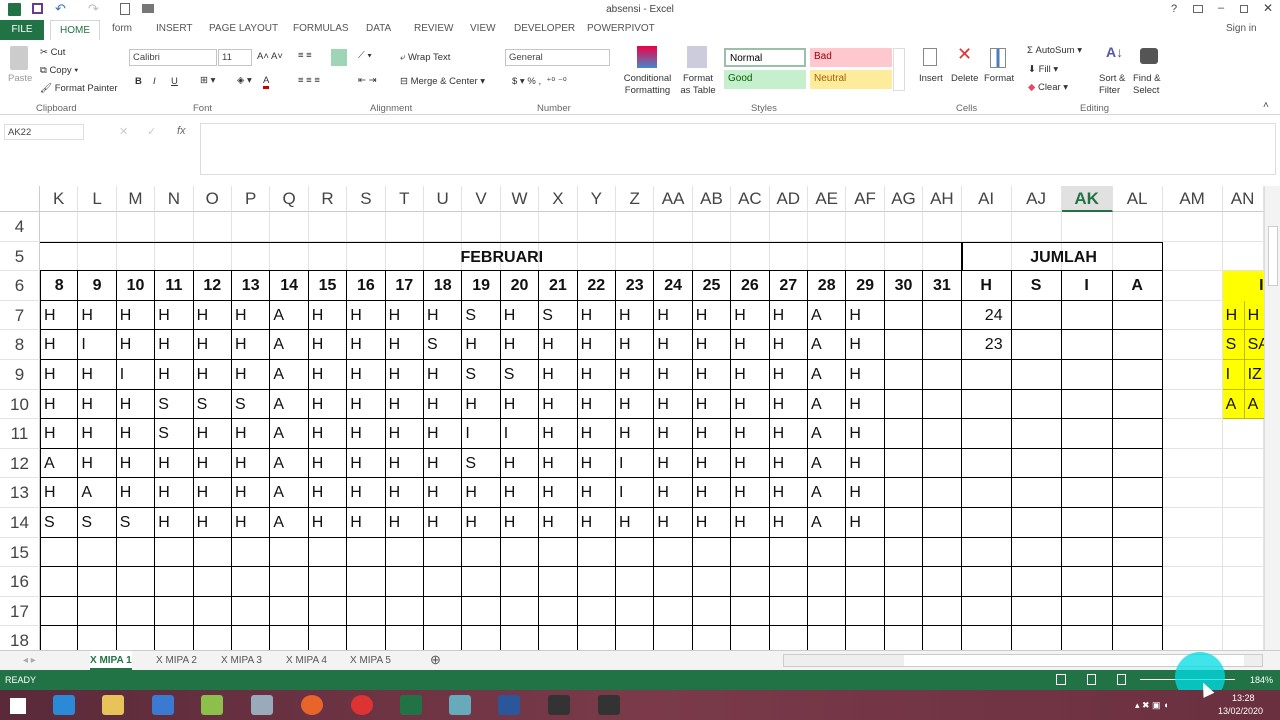 The width and height of the screenshot is (1280, 720). Describe the element at coordinates (18, 706) in the screenshot. I see `start-icon` at that location.